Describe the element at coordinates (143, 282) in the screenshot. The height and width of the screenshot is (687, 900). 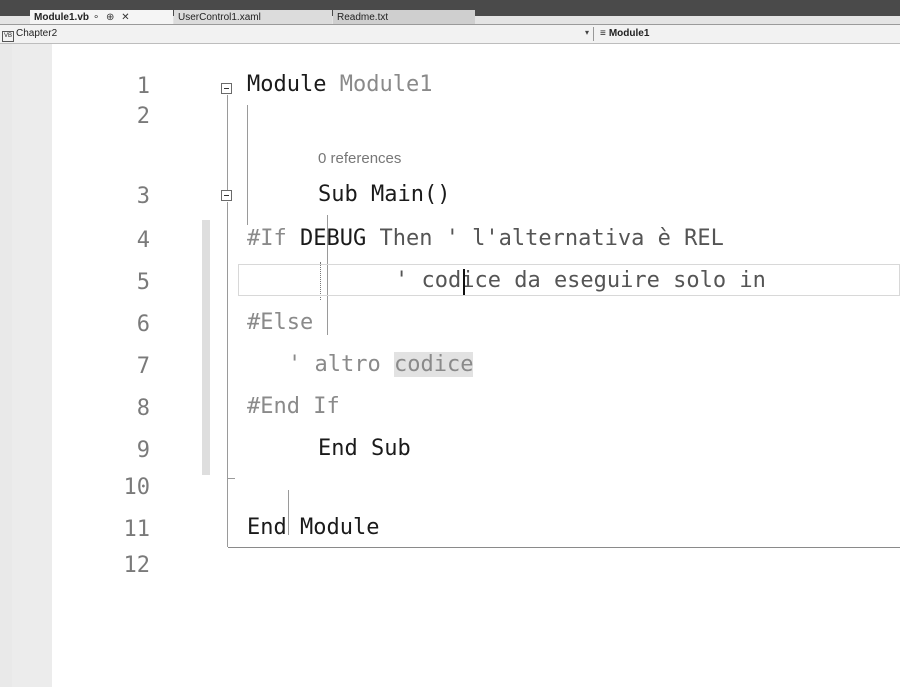
I see `line-number: 5` at that location.